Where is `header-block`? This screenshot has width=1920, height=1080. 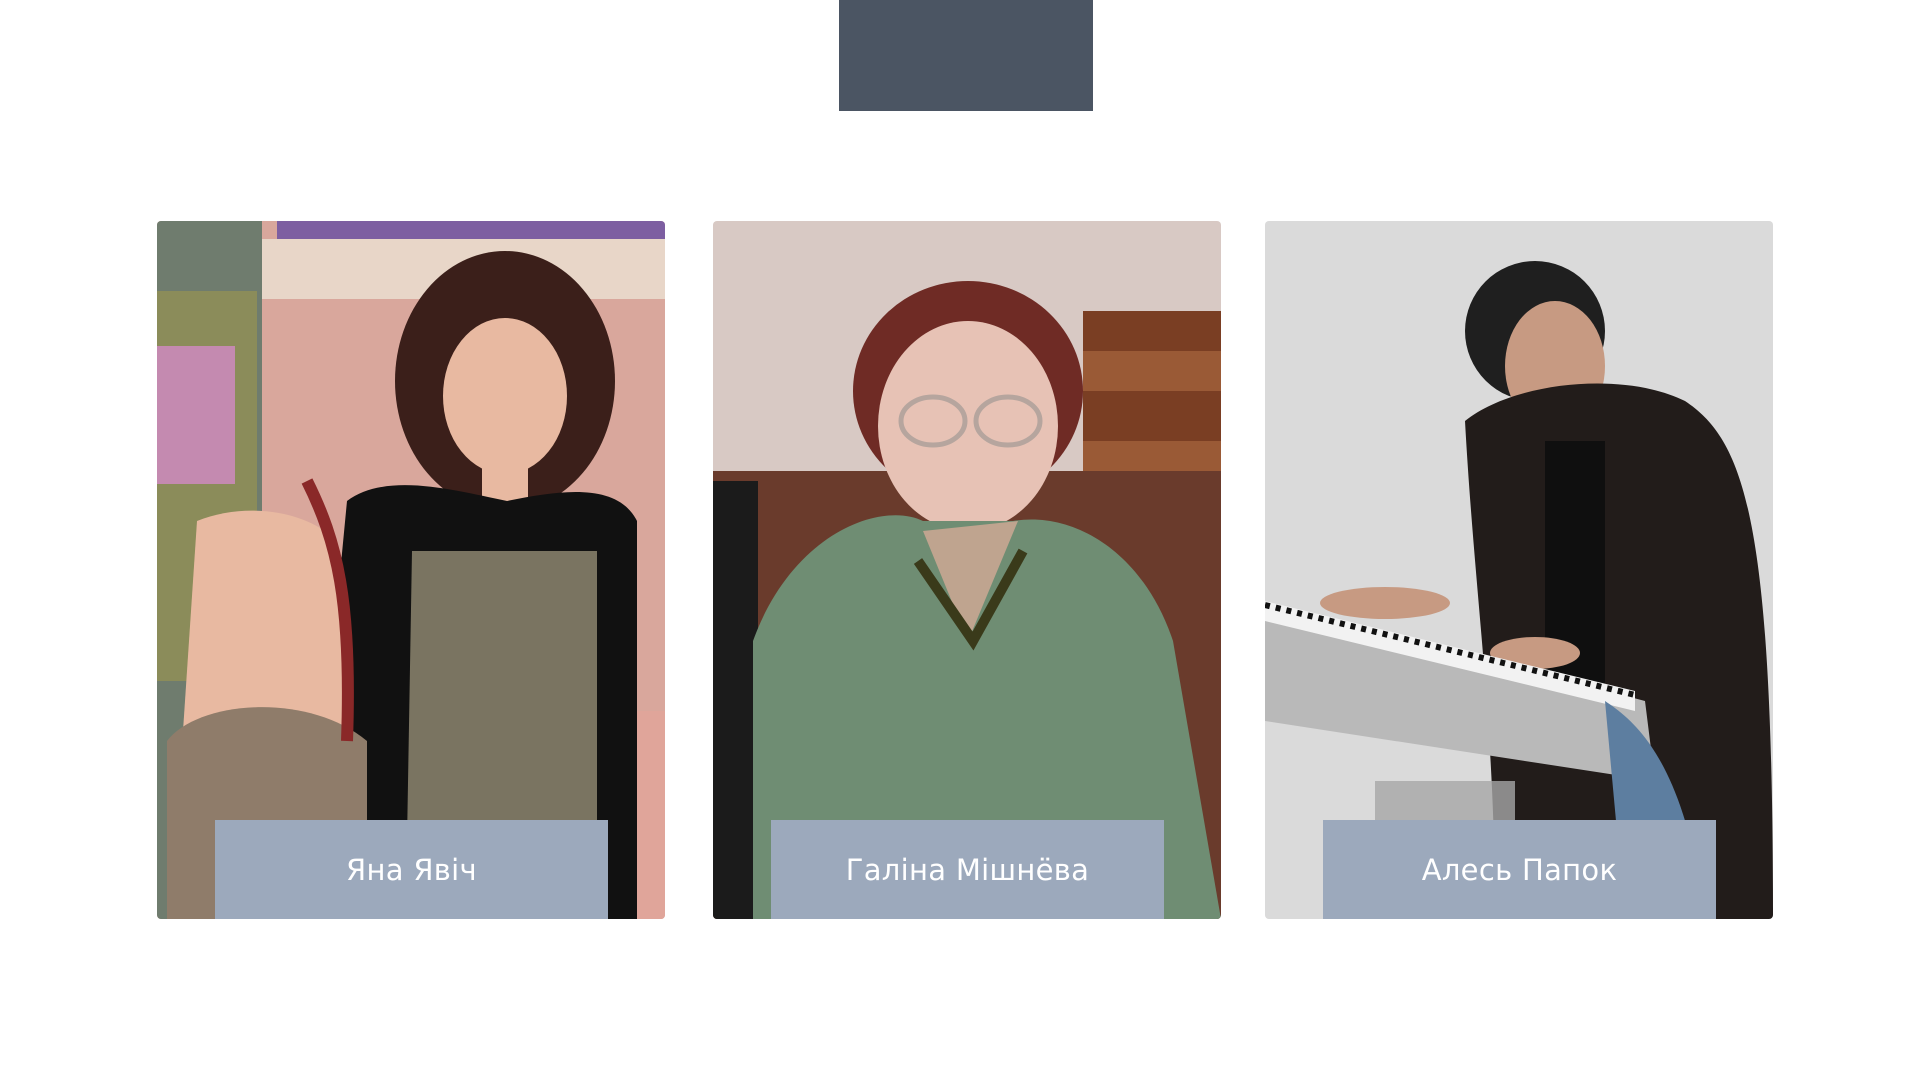
header-block is located at coordinates (966, 55).